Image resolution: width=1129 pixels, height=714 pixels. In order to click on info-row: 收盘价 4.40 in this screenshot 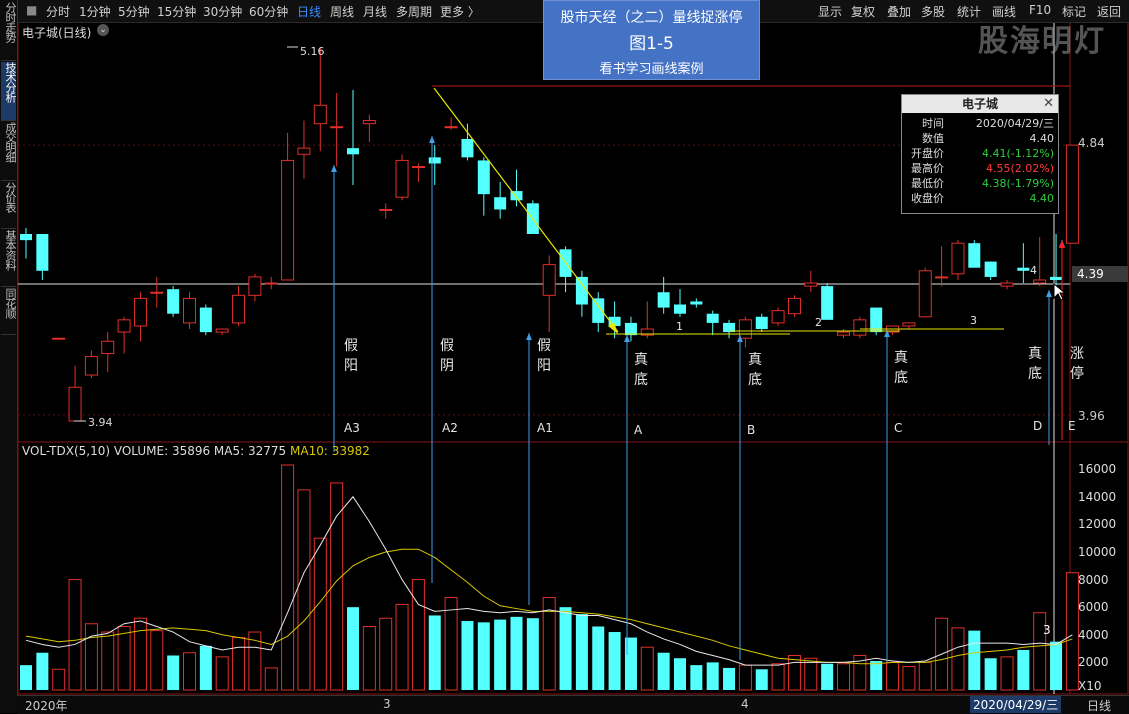, I will do `click(980, 199)`.